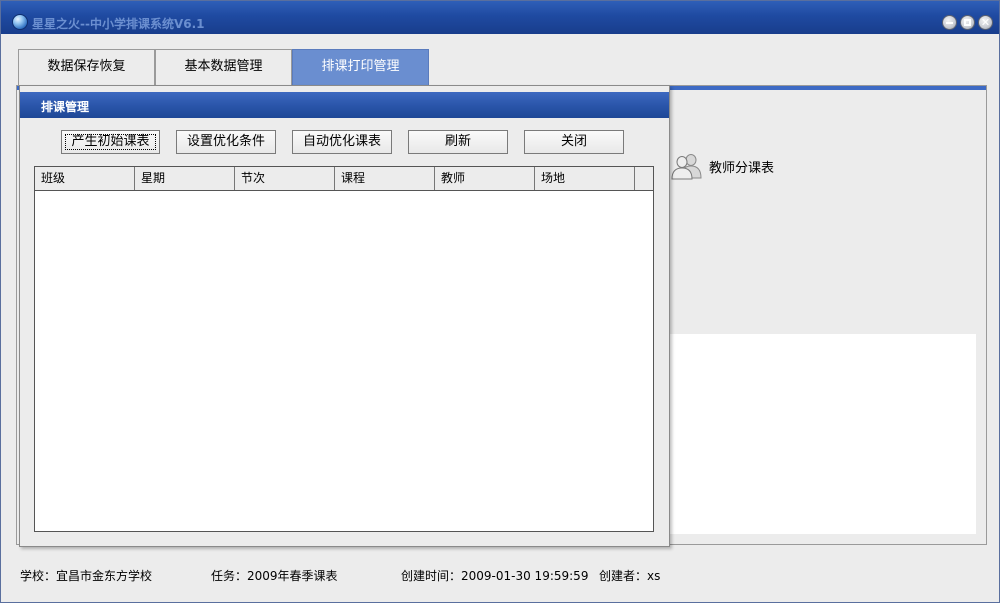 Image resolution: width=1000 pixels, height=603 pixels. What do you see at coordinates (65, 107) in the screenshot?
I see `dialog-title: 排课管理` at bounding box center [65, 107].